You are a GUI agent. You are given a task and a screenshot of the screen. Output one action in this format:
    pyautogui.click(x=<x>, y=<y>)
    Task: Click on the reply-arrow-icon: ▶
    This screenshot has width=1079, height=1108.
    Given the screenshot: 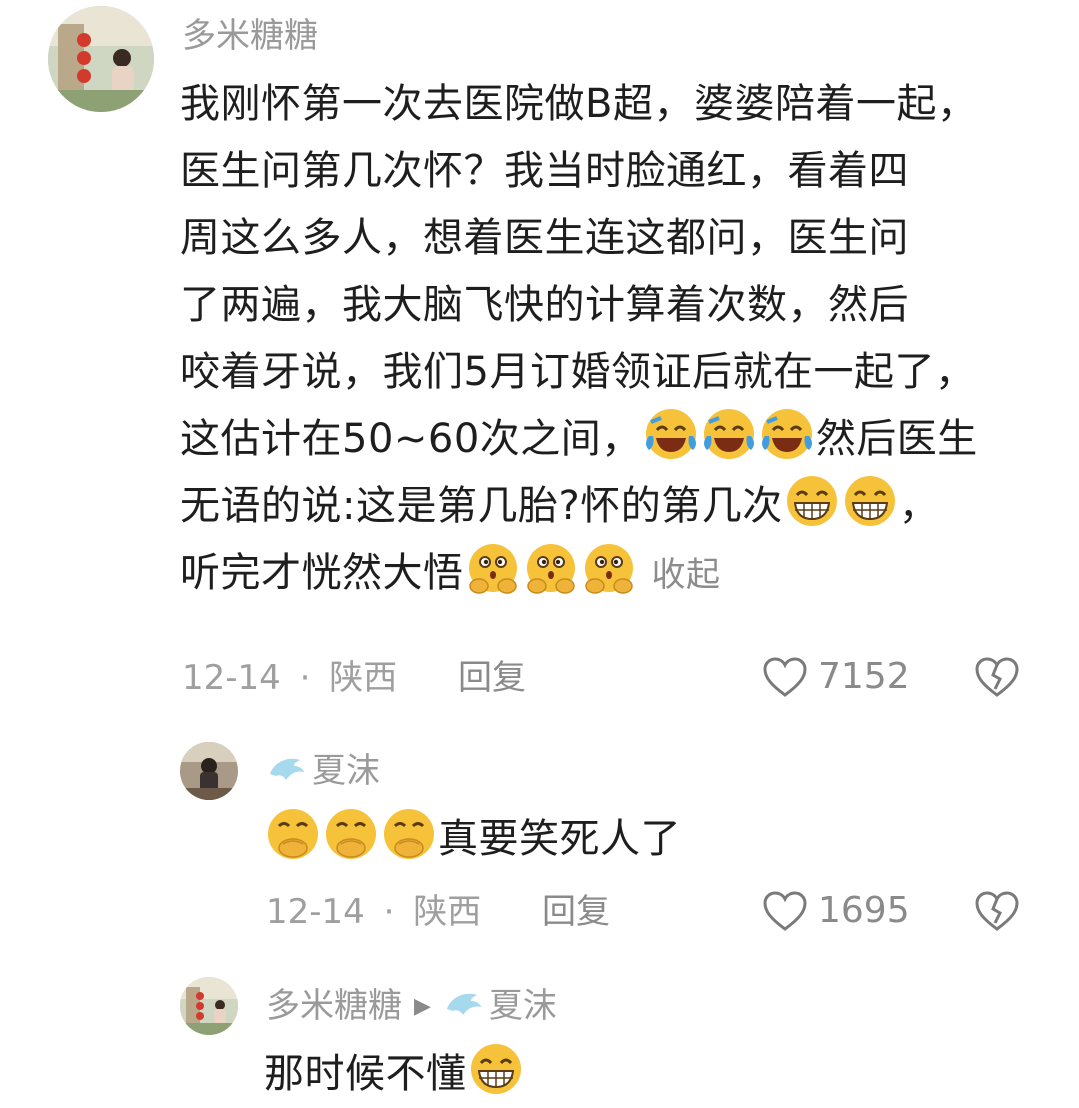 What is the action you would take?
    pyautogui.click(x=422, y=1006)
    